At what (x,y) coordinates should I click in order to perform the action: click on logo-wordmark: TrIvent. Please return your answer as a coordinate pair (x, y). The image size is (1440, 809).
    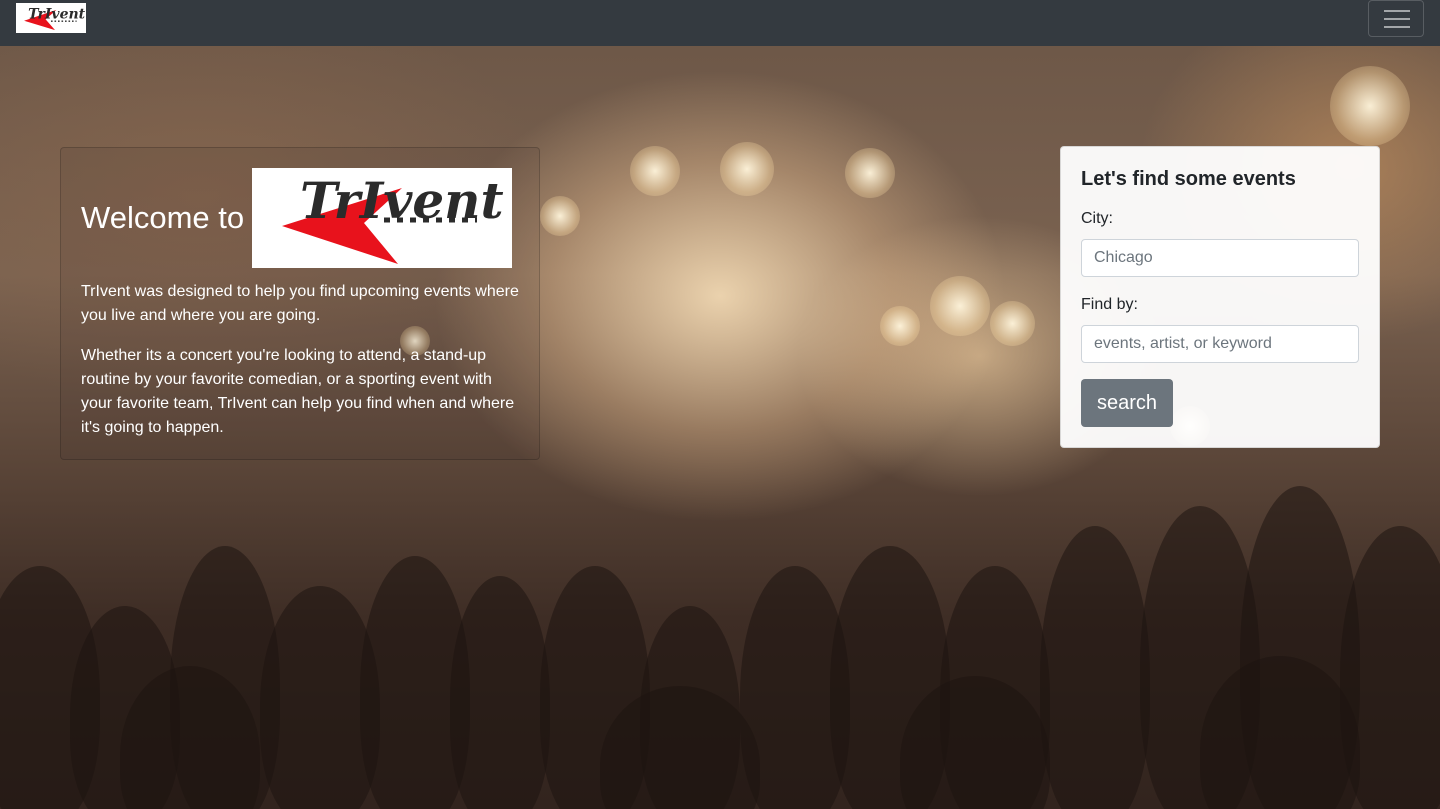
    Looking at the image, I should click on (57, 15).